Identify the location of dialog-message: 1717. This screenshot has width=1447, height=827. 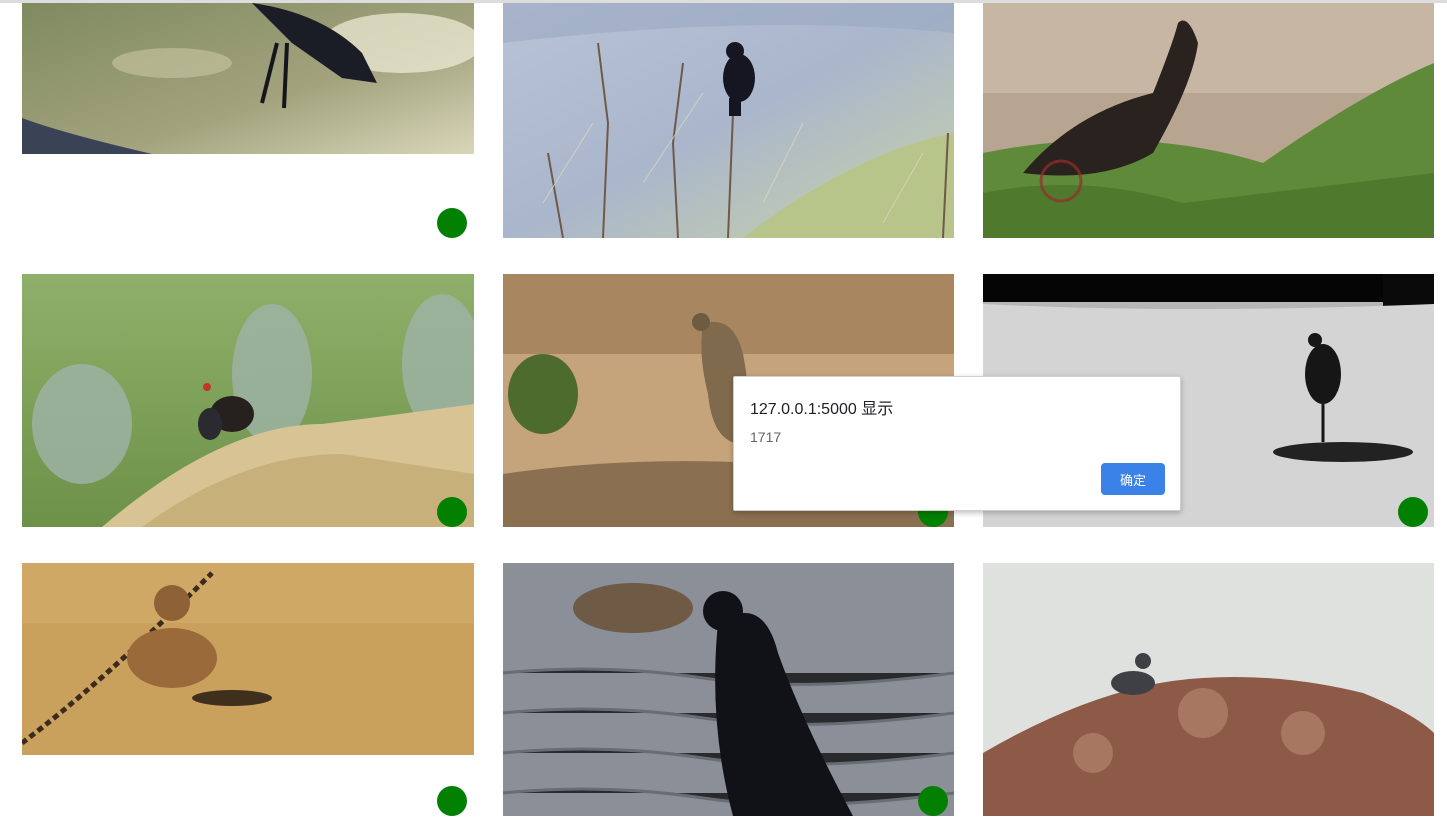
(766, 437).